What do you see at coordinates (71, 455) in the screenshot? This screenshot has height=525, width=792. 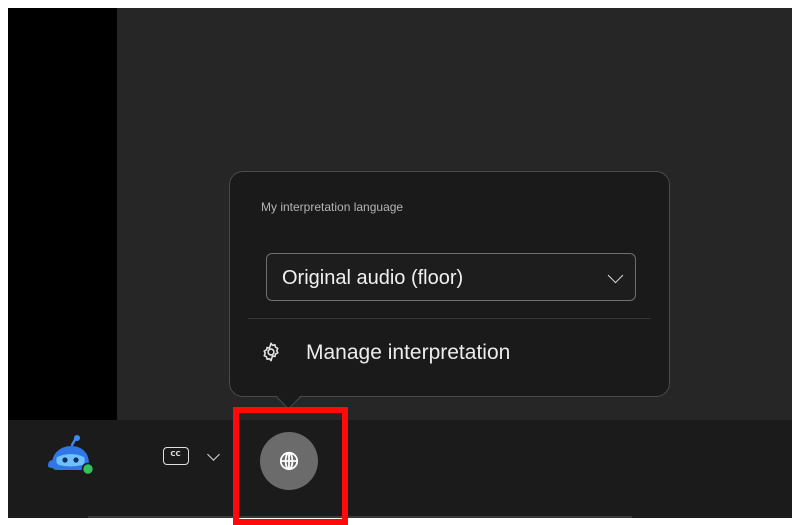 I see `assistant-bot-icon` at bounding box center [71, 455].